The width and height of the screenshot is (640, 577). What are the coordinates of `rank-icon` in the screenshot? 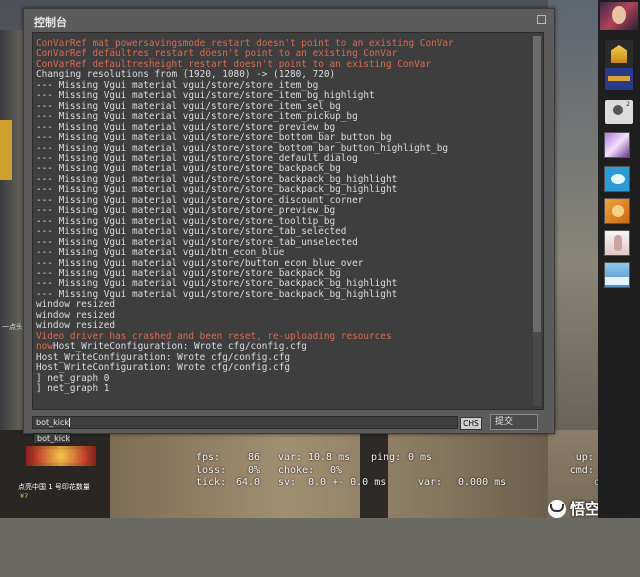 It's located at (619, 54).